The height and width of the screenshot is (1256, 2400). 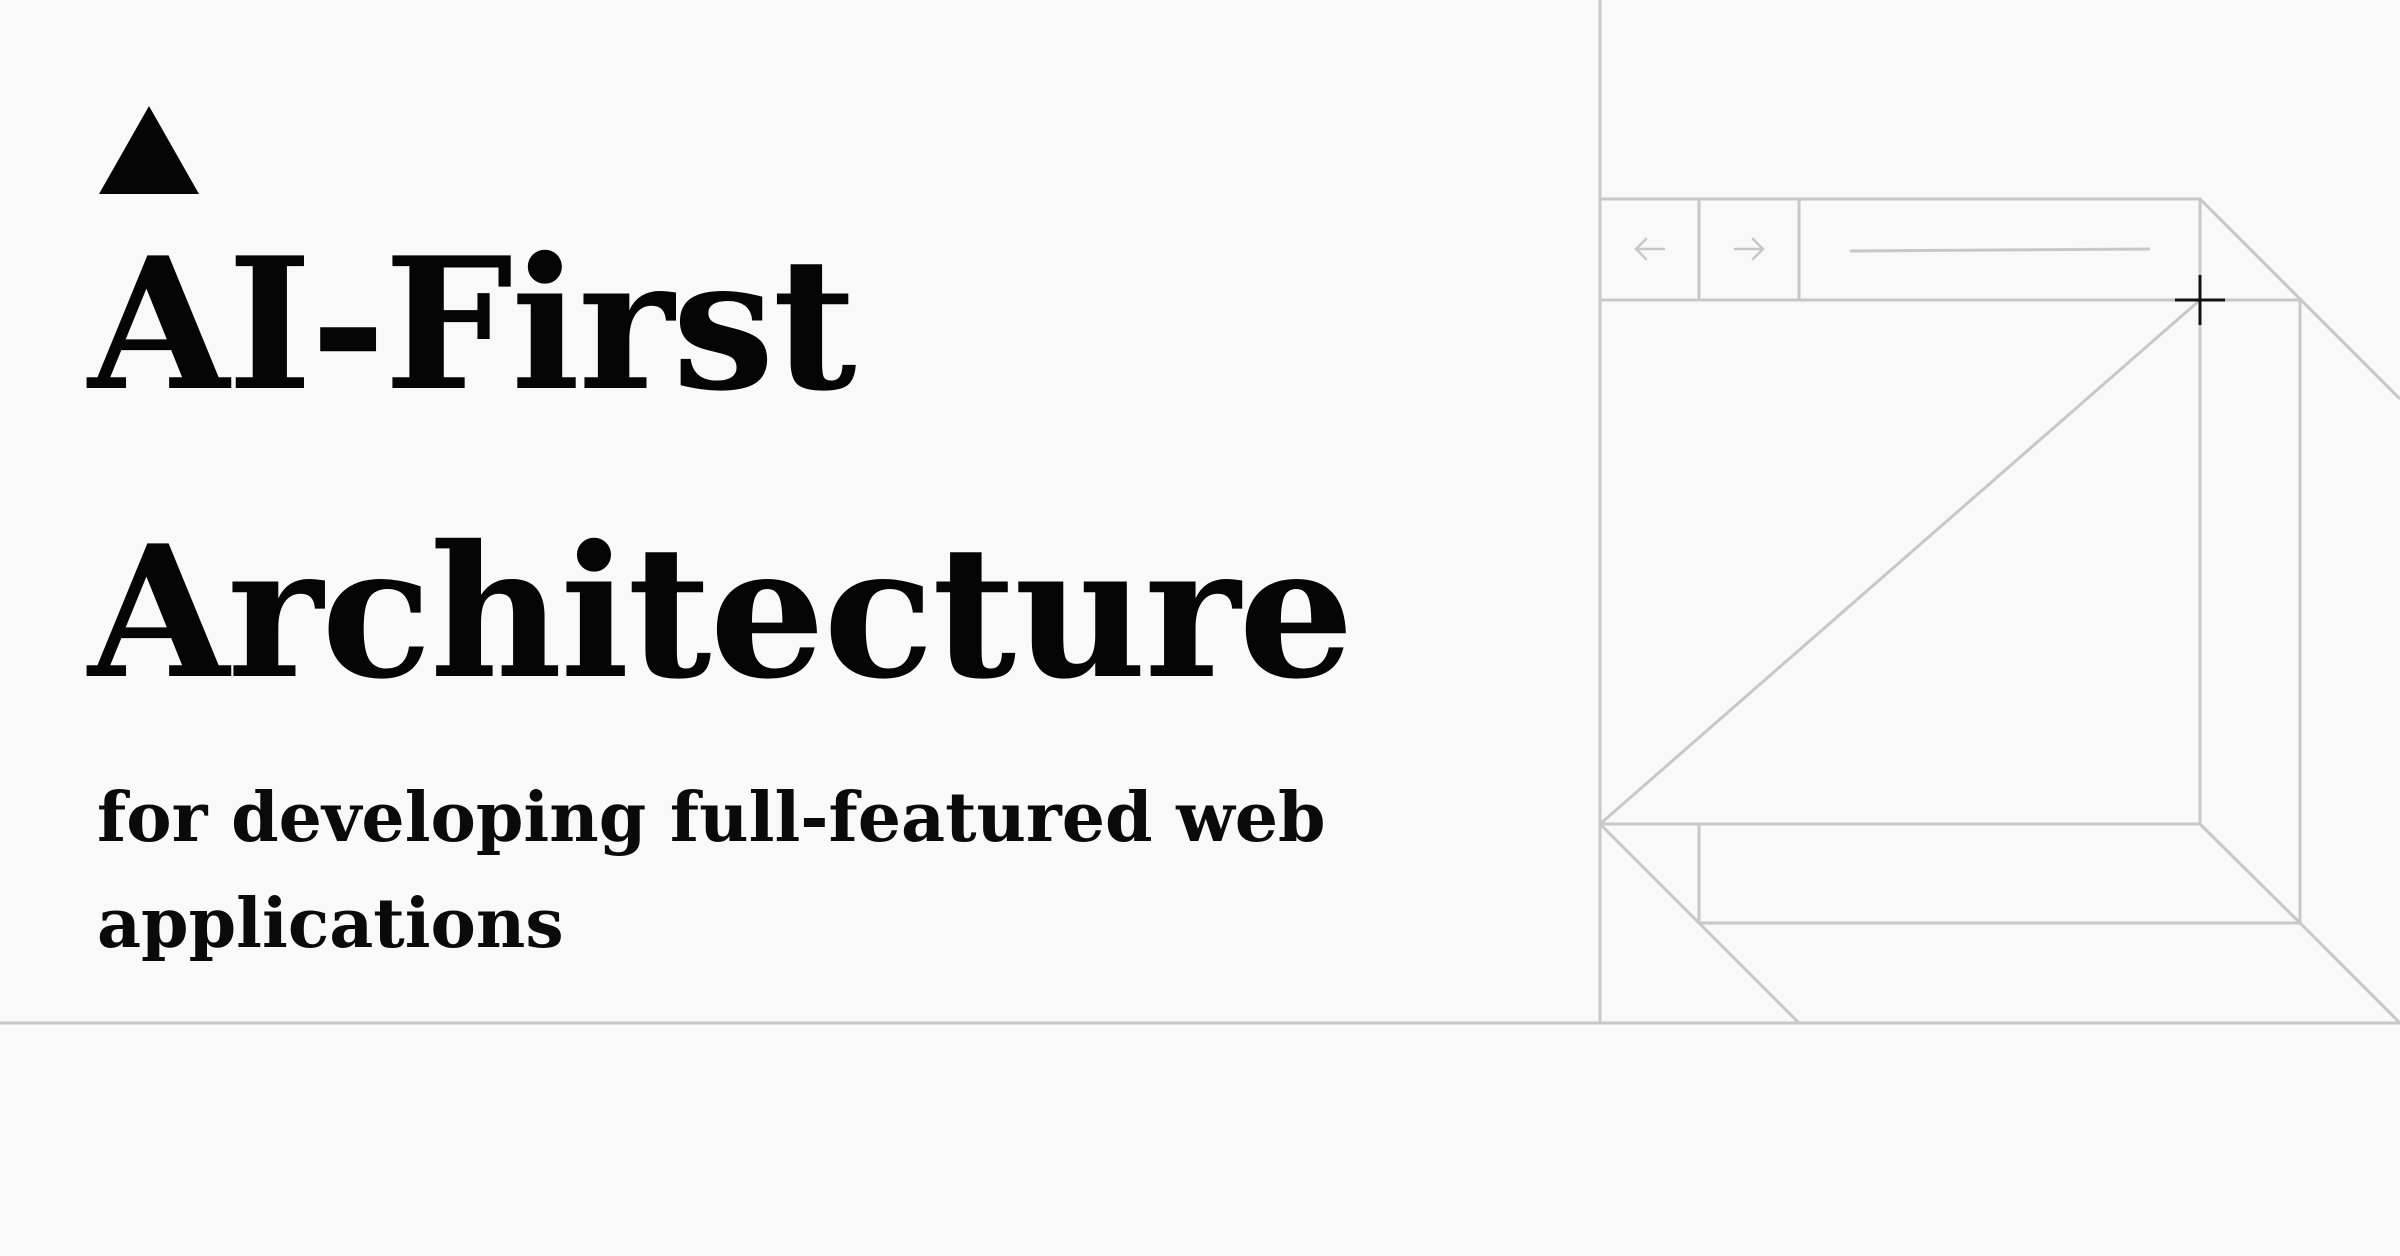 I want to click on arrow-left-icon, so click(x=1650, y=249).